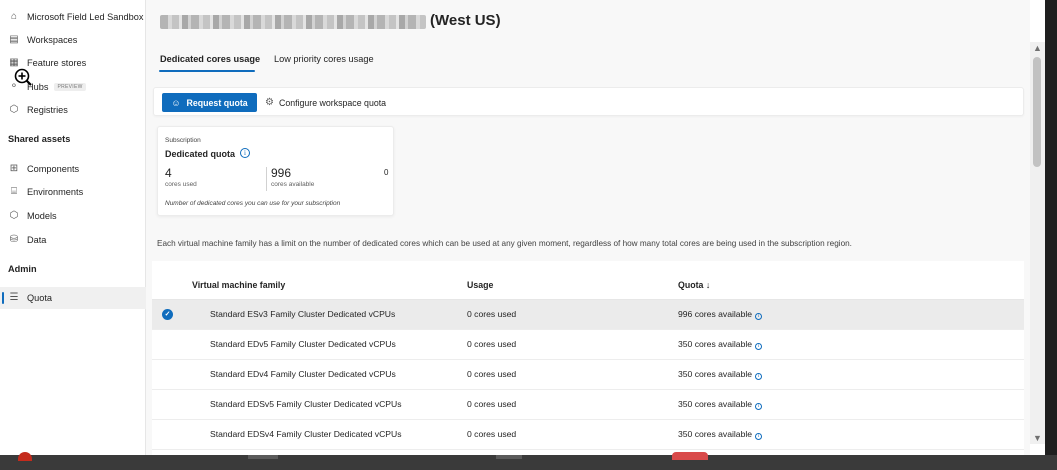  I want to click on sidebar-item-label: Microsoft Field Led Sandbox, so click(85, 17).